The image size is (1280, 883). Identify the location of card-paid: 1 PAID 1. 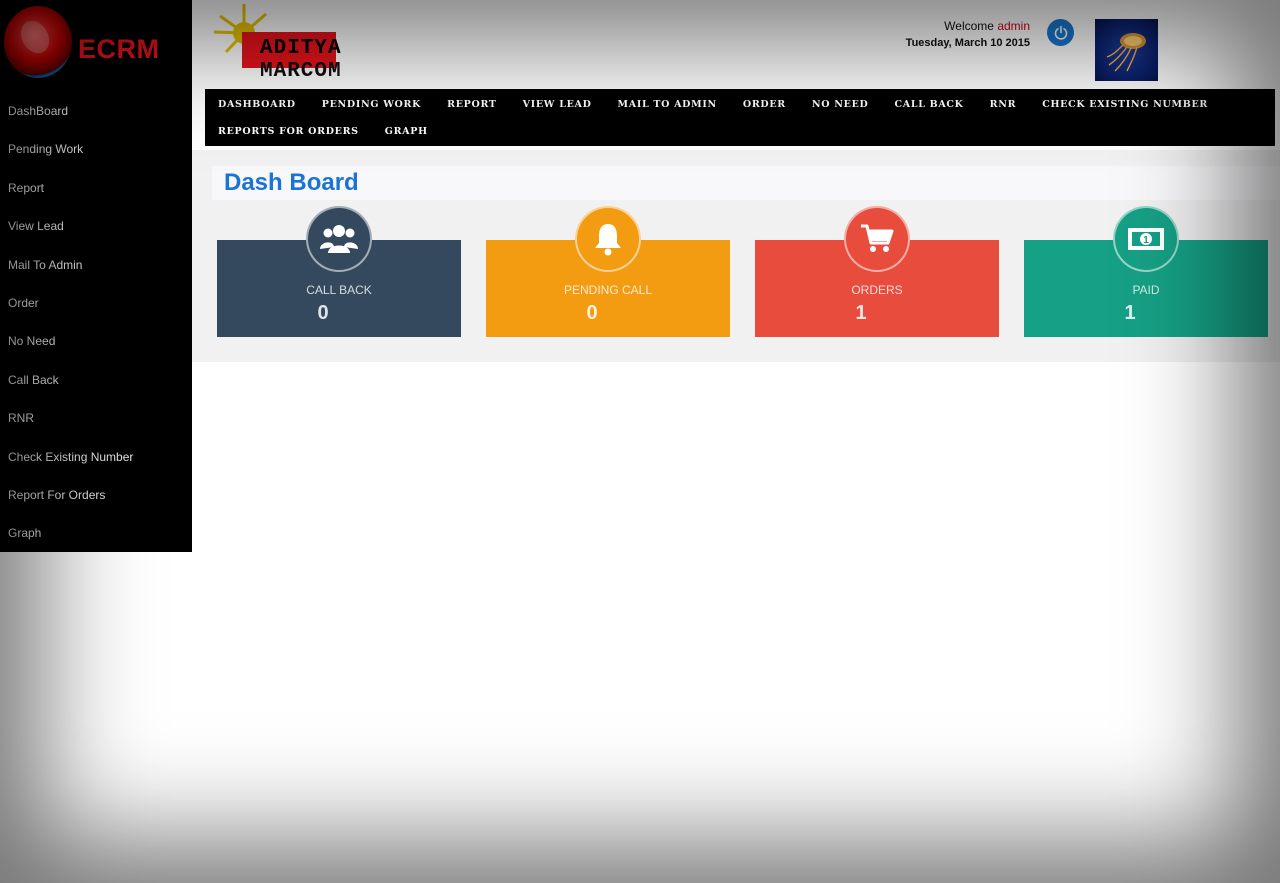
(1146, 271).